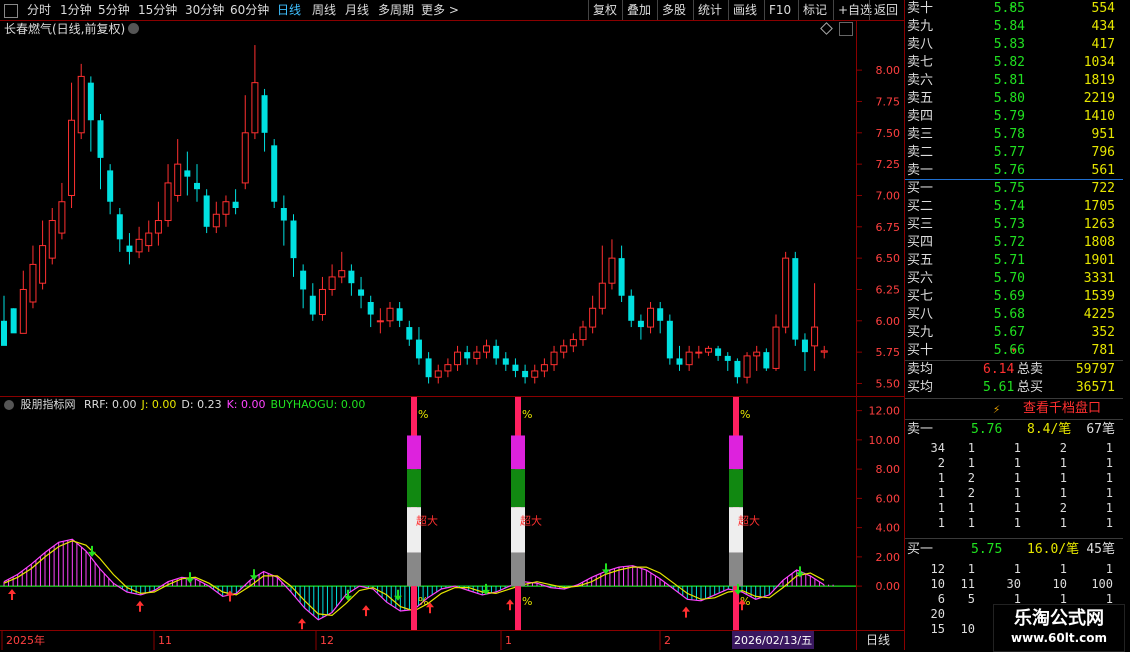 Image resolution: width=1130 pixels, height=652 pixels. Describe the element at coordinates (110, 404) in the screenshot. I see `indicator-value-label: RRF: 0.00` at that location.